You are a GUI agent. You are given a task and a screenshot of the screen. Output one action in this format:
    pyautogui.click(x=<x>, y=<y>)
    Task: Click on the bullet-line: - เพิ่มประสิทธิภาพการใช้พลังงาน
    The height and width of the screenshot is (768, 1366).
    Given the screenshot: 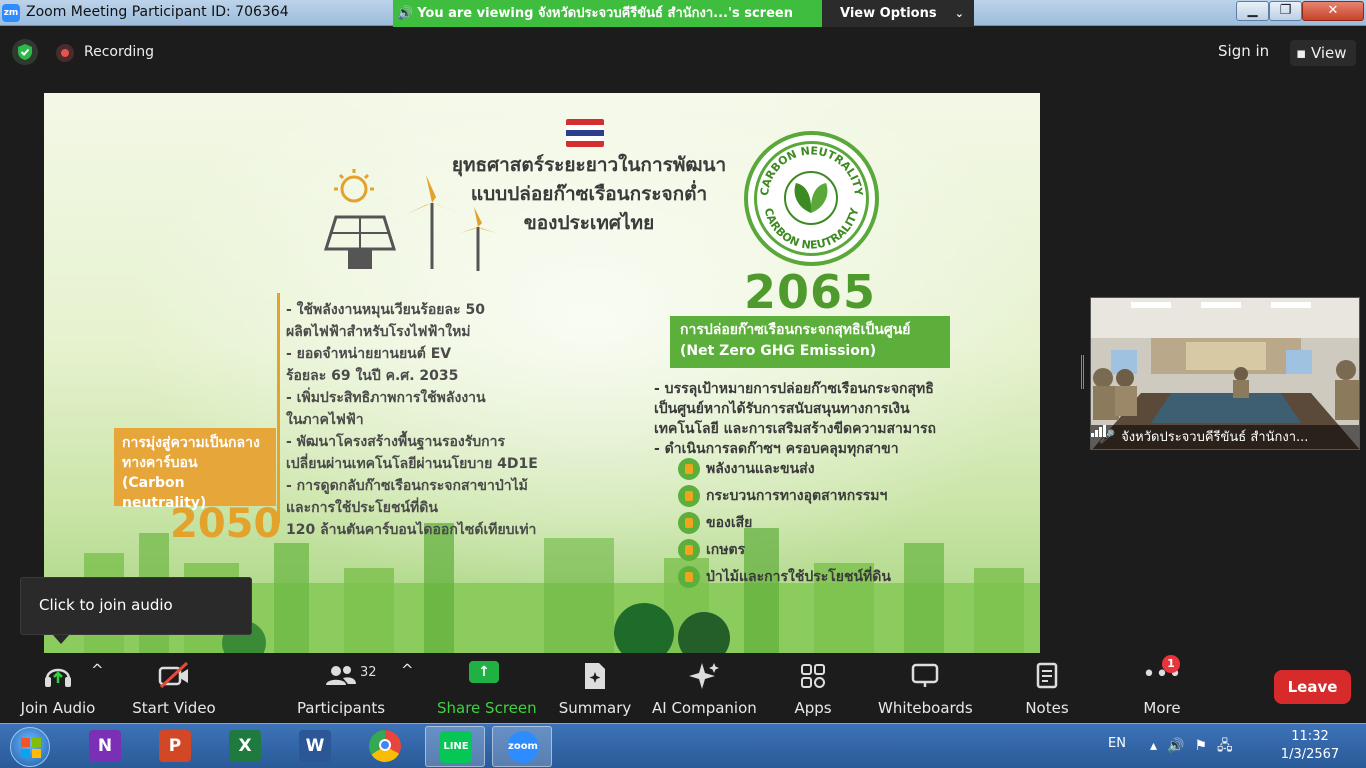 What is the action you would take?
    pyautogui.click(x=386, y=398)
    